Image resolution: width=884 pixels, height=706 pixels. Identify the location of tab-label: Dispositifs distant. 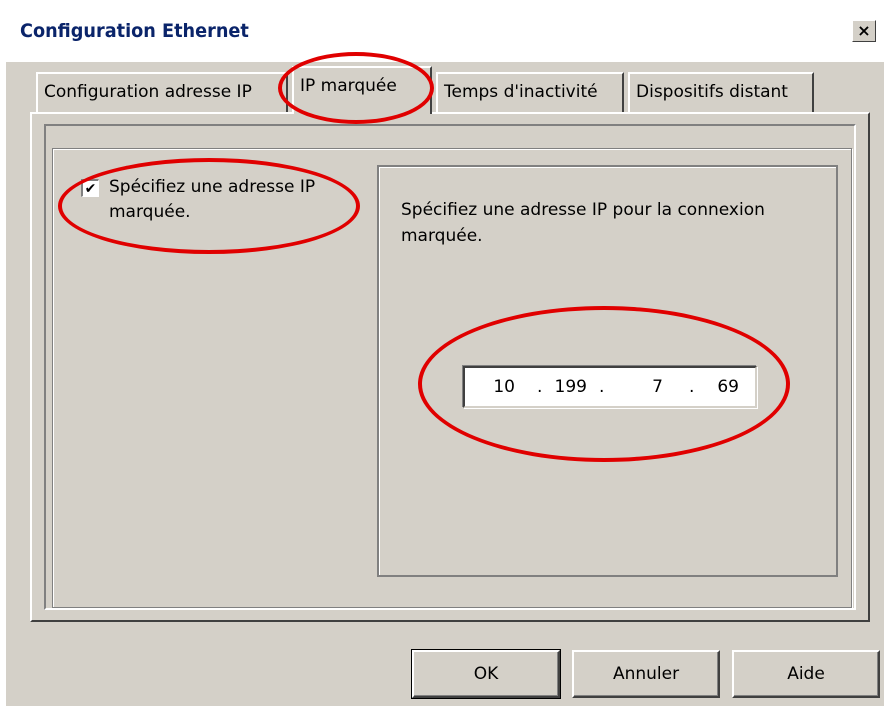
(712, 92).